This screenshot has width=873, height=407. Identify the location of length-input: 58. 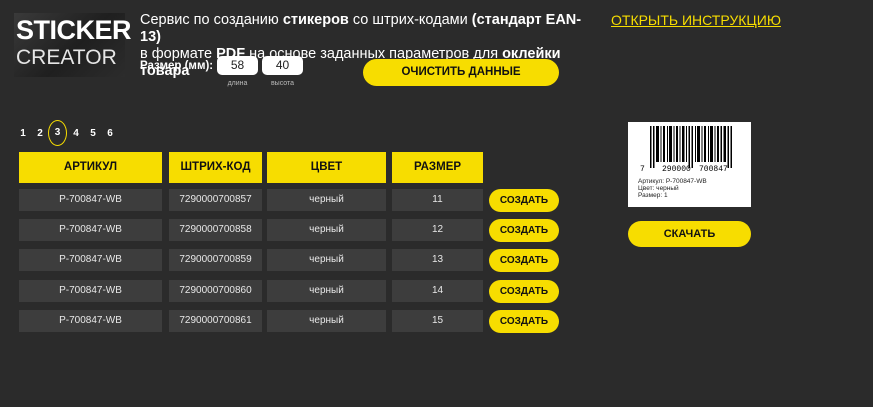
(237, 65).